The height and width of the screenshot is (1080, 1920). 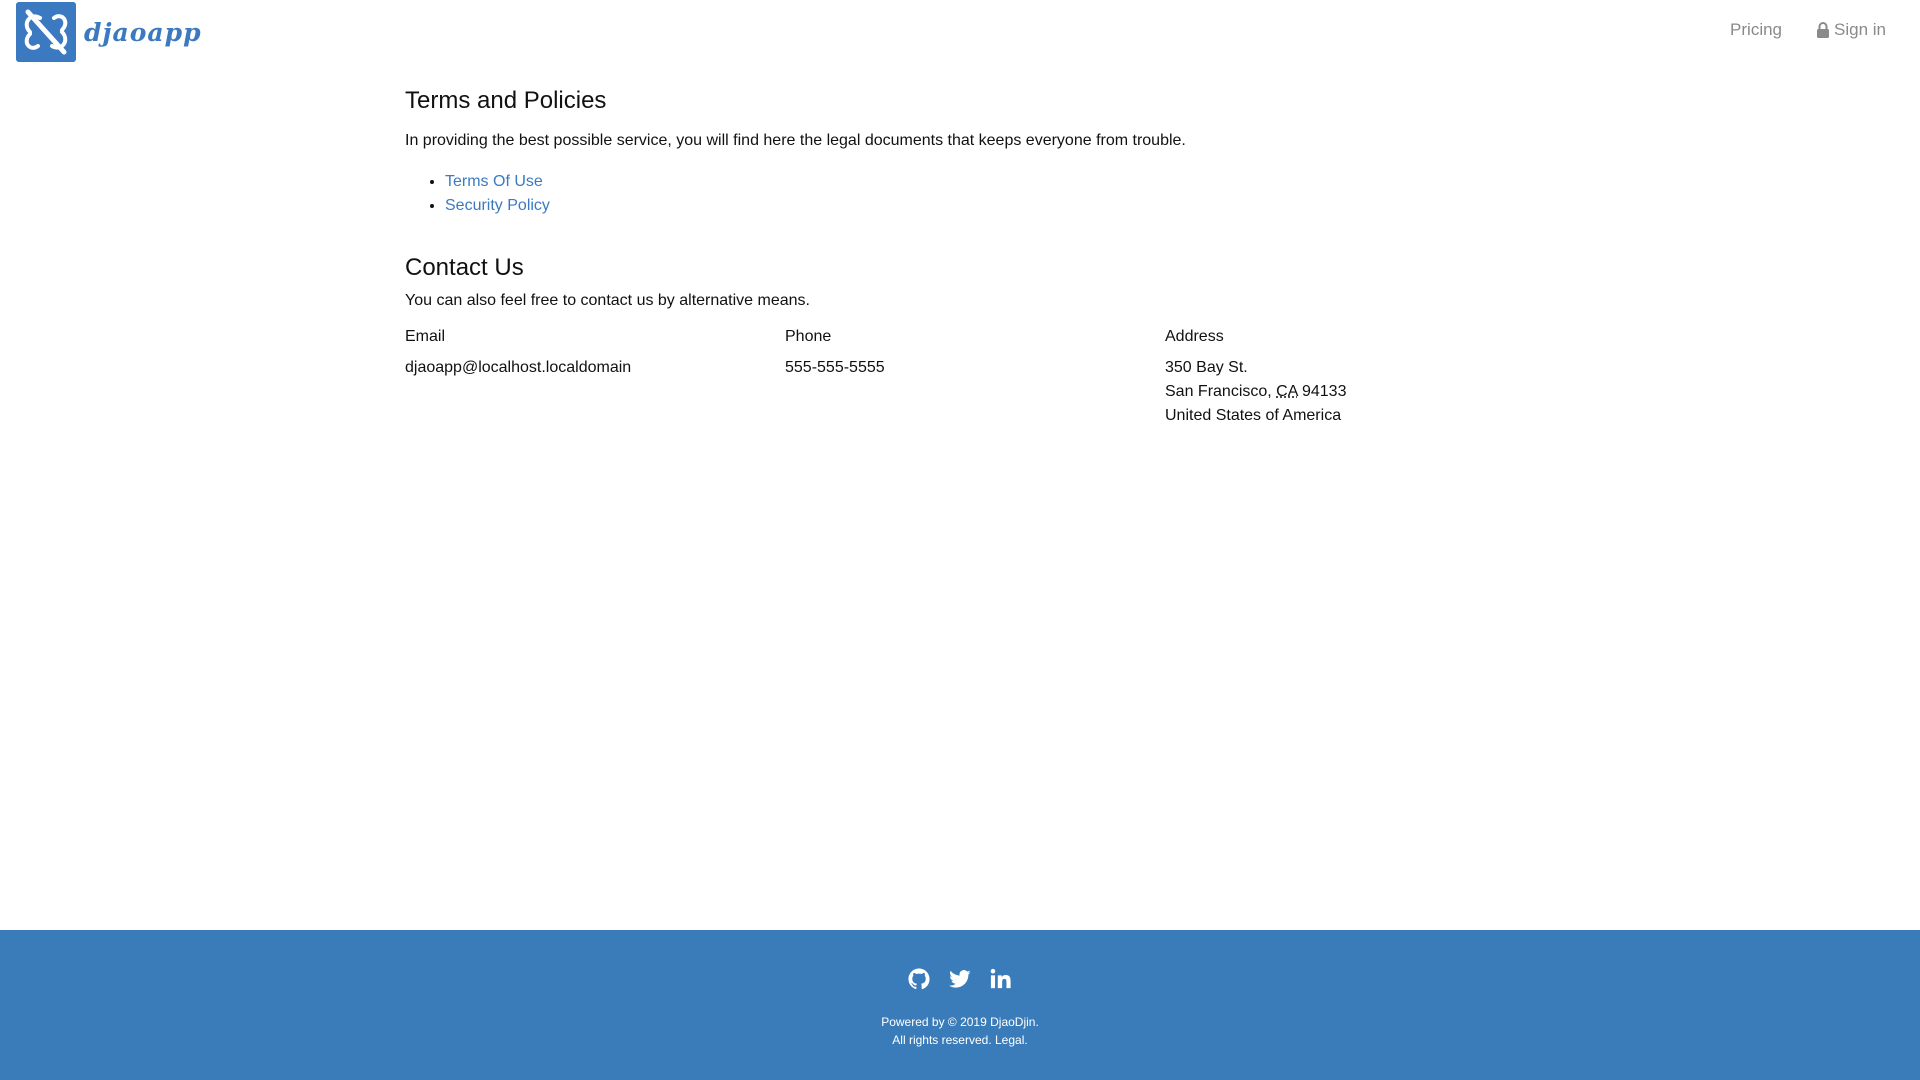 What do you see at coordinates (518, 367) in the screenshot?
I see `email-value: djaoapp@localhost.localdomain` at bounding box center [518, 367].